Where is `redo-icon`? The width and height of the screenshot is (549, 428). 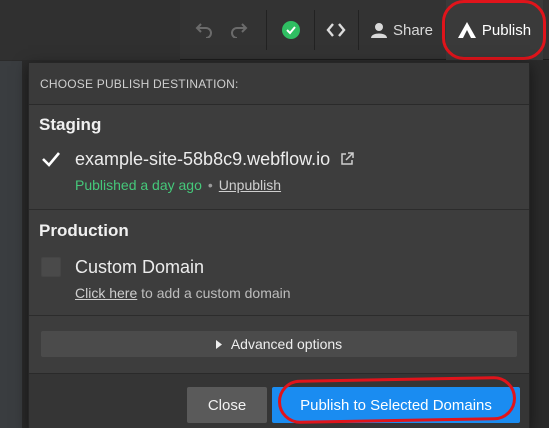
redo-icon is located at coordinates (239, 30).